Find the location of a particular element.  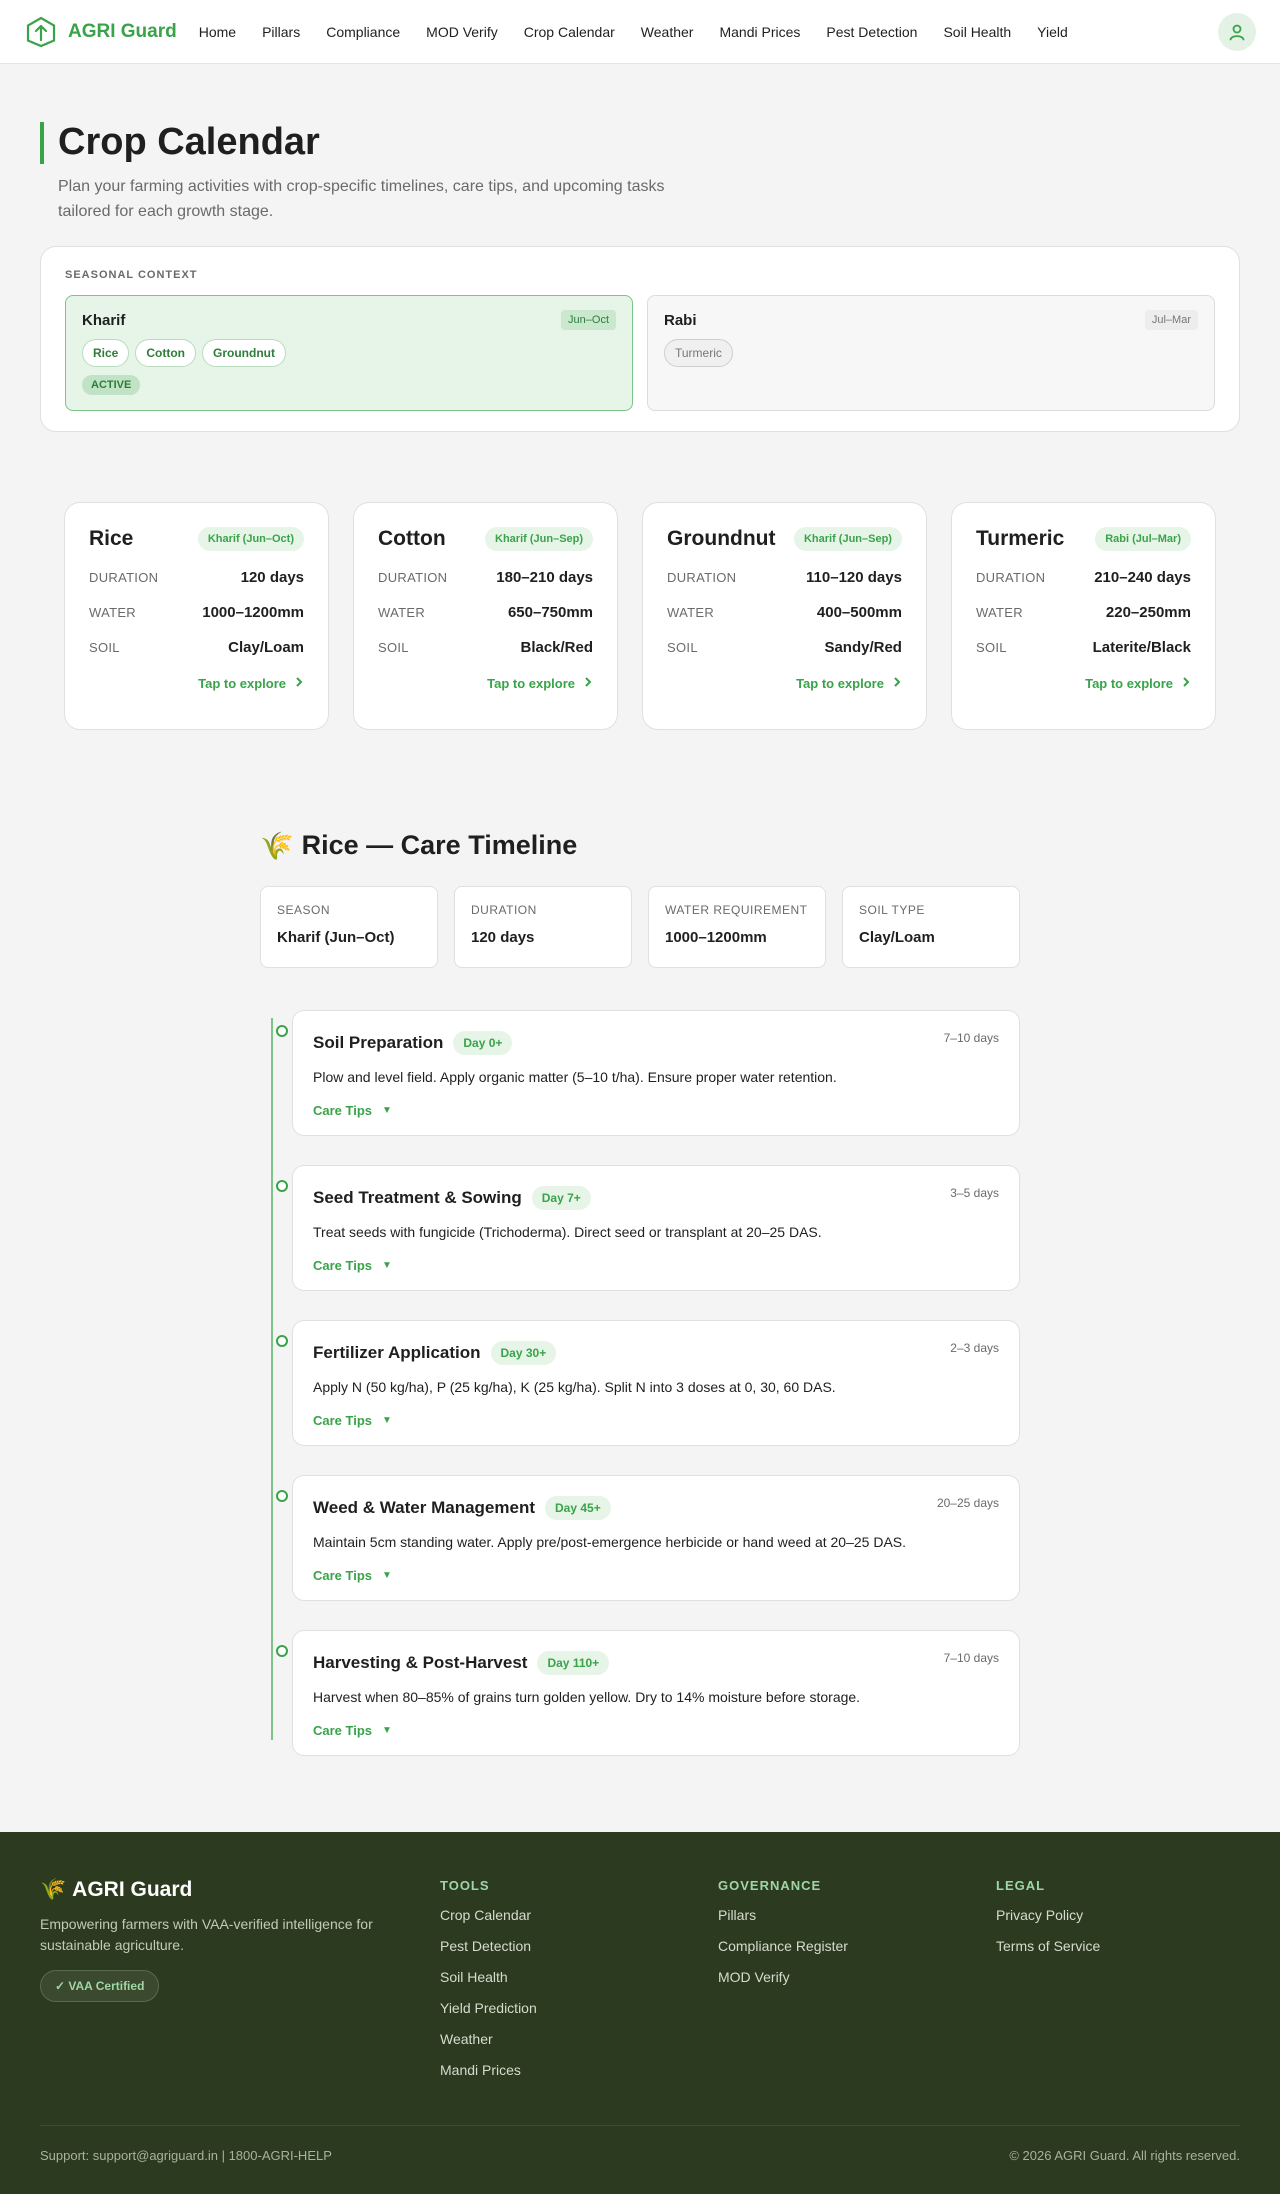

stage-duration: 2–3 days is located at coordinates (974, 1347).